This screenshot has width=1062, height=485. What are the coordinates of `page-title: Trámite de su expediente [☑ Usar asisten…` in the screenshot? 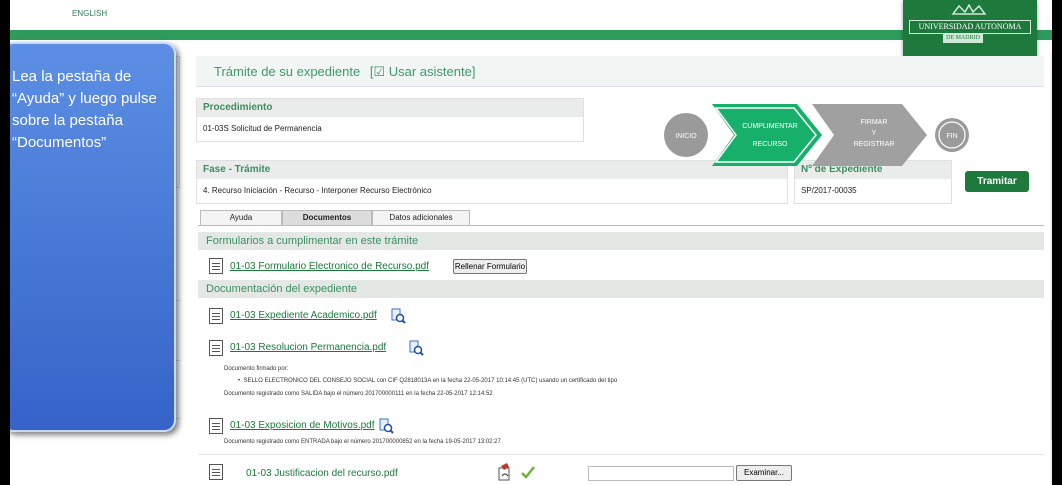 It's located at (345, 71).